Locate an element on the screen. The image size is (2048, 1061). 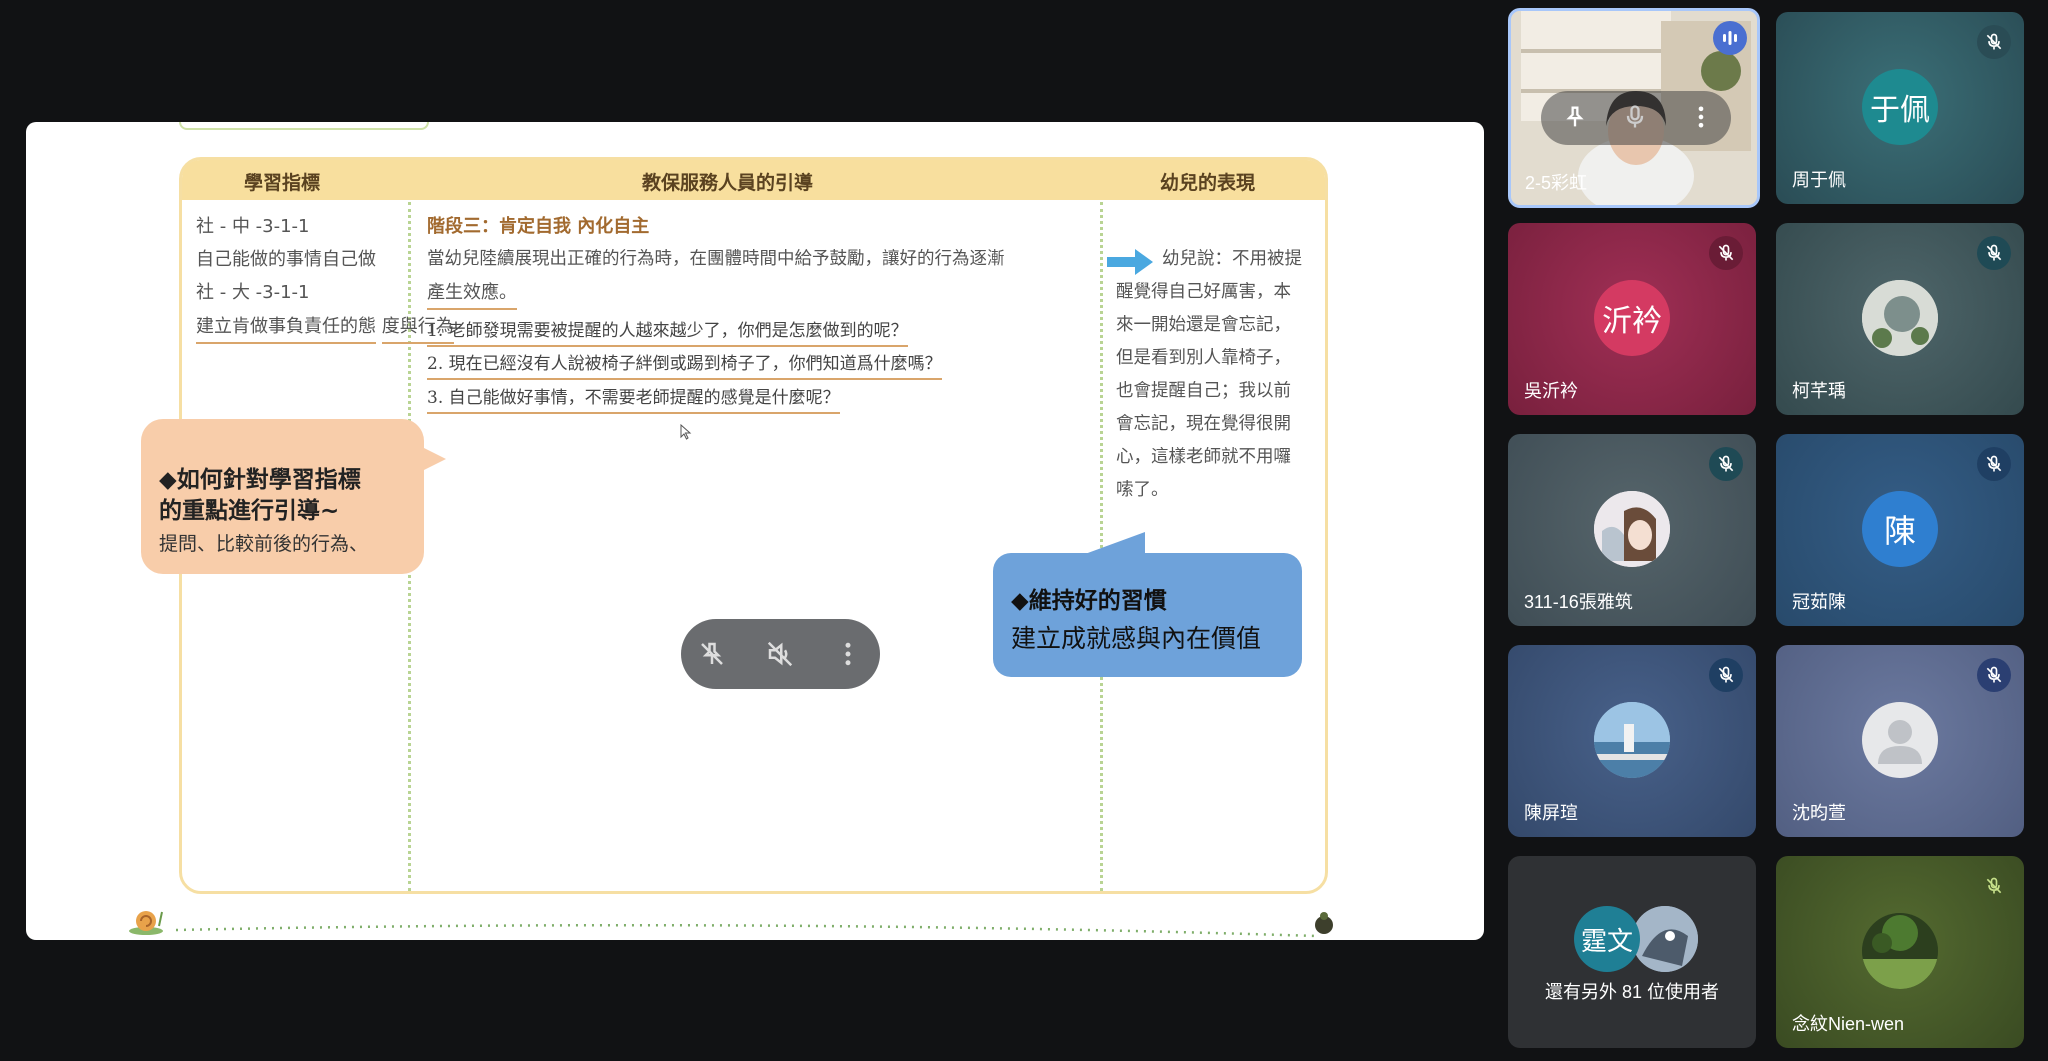
table-header: 學習指標 教保服務人員的引導 幼兒的表現 is located at coordinates (753, 180).